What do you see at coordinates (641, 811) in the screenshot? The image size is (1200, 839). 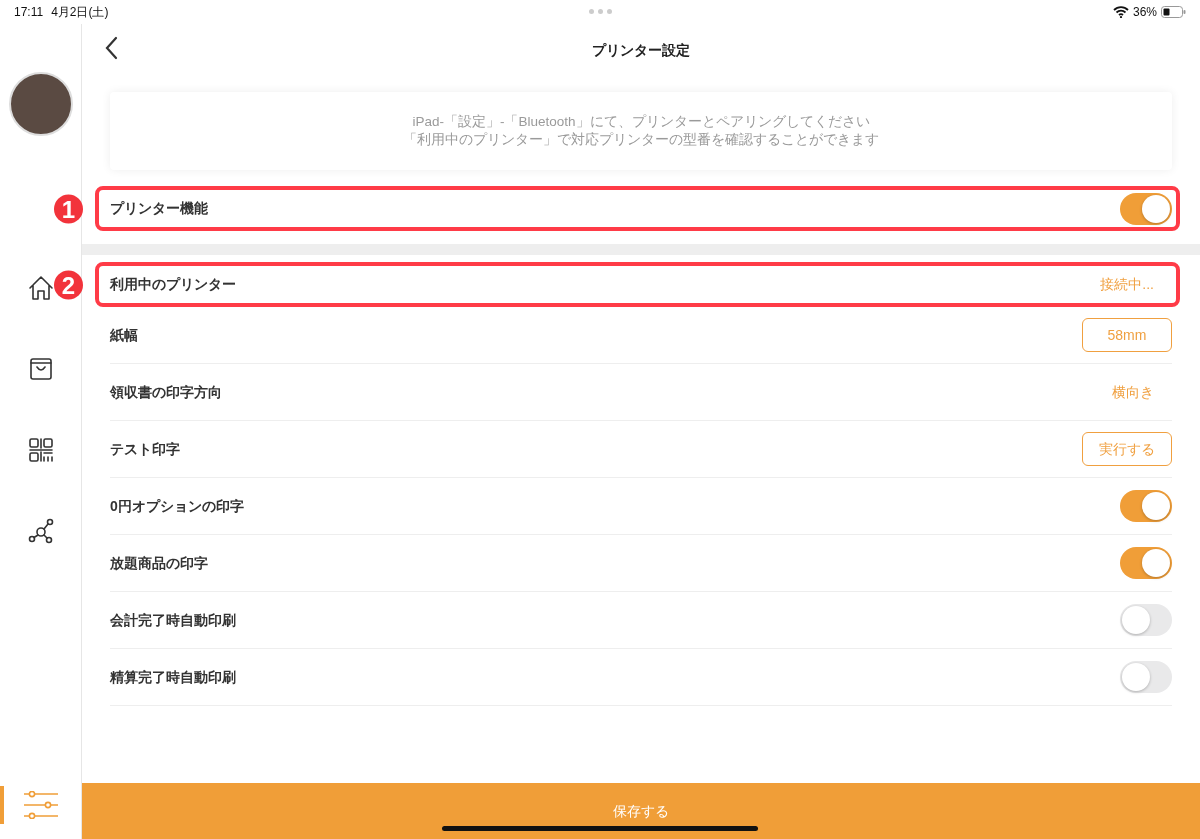 I see `save-button: 保存する` at bounding box center [641, 811].